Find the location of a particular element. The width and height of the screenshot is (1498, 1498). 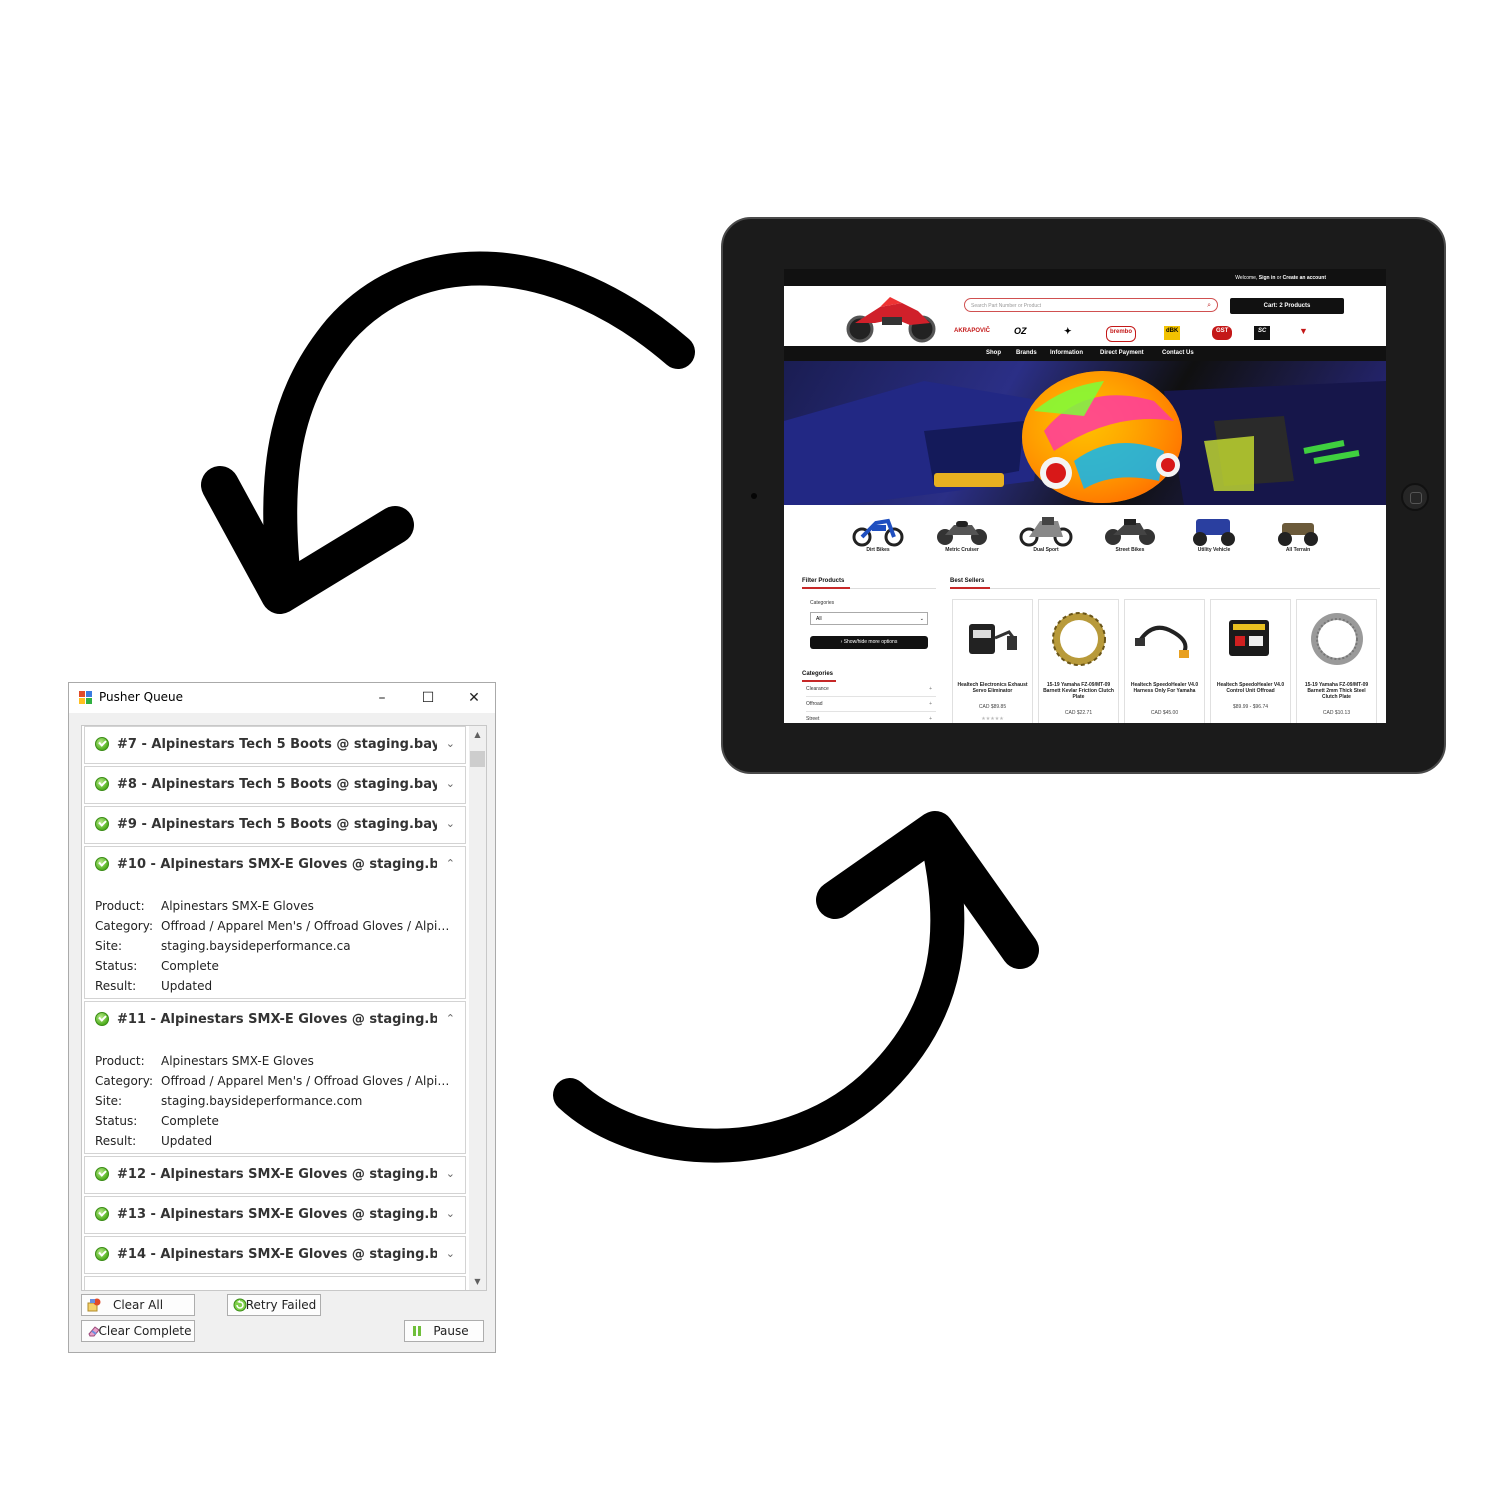

divider-accent is located at coordinates (970, 588).